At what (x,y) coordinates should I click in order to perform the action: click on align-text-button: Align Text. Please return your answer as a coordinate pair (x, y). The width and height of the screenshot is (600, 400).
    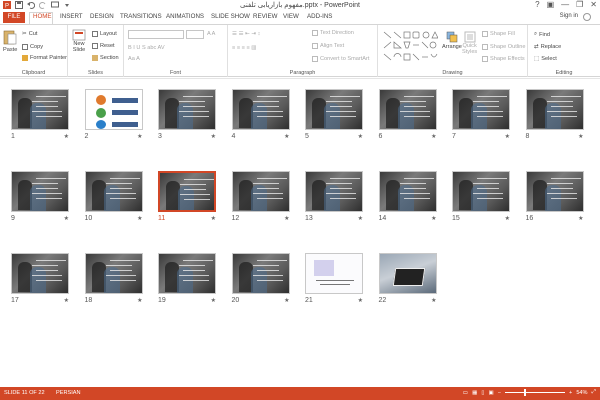
    Looking at the image, I should click on (328, 46).